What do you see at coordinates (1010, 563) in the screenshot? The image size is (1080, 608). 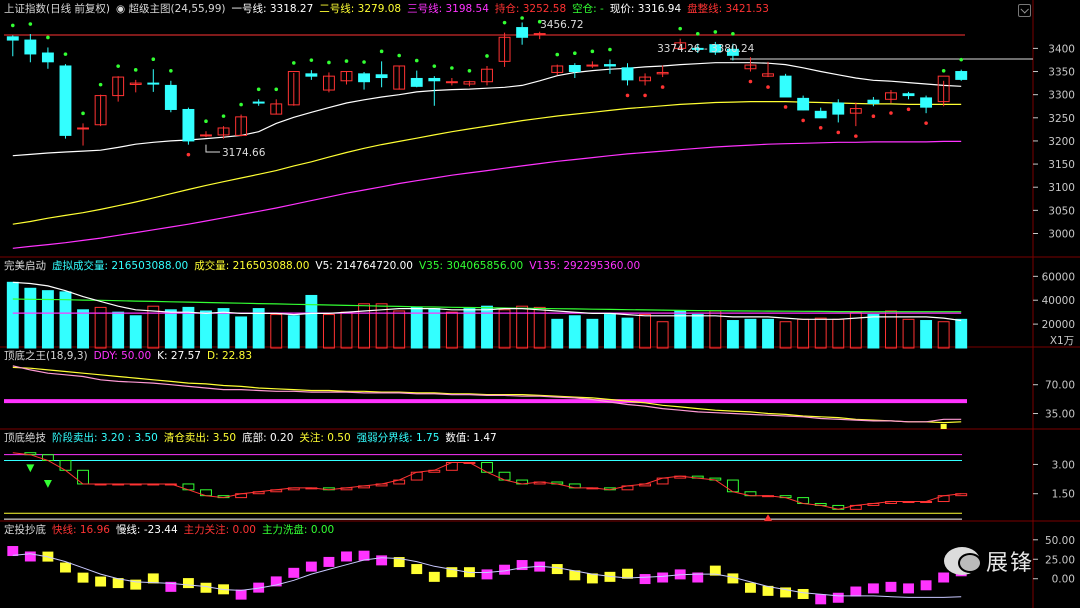 I see `watermark-text: 展锋` at bounding box center [1010, 563].